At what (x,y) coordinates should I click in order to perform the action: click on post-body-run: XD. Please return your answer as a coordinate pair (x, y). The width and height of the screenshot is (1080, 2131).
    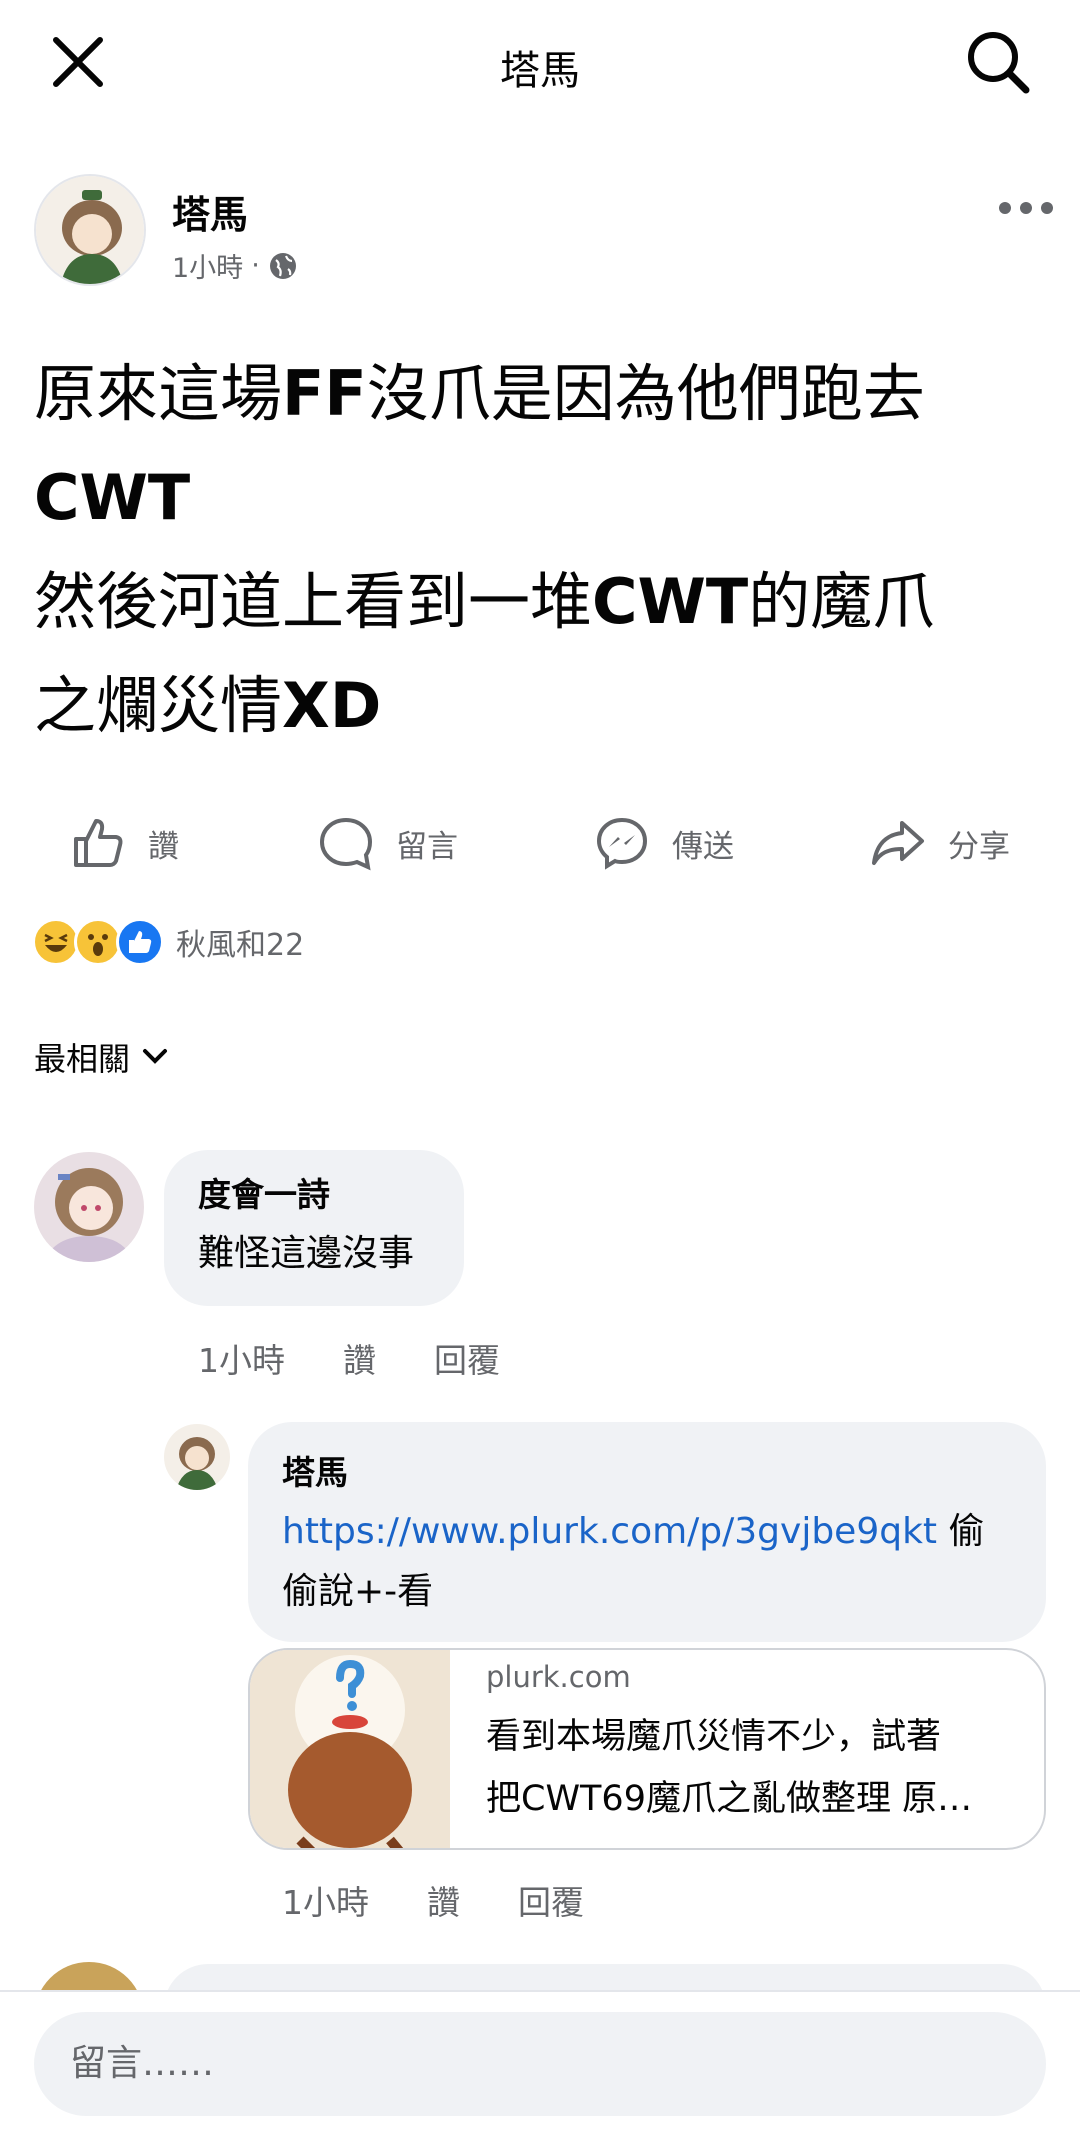
    Looking at the image, I should click on (332, 705).